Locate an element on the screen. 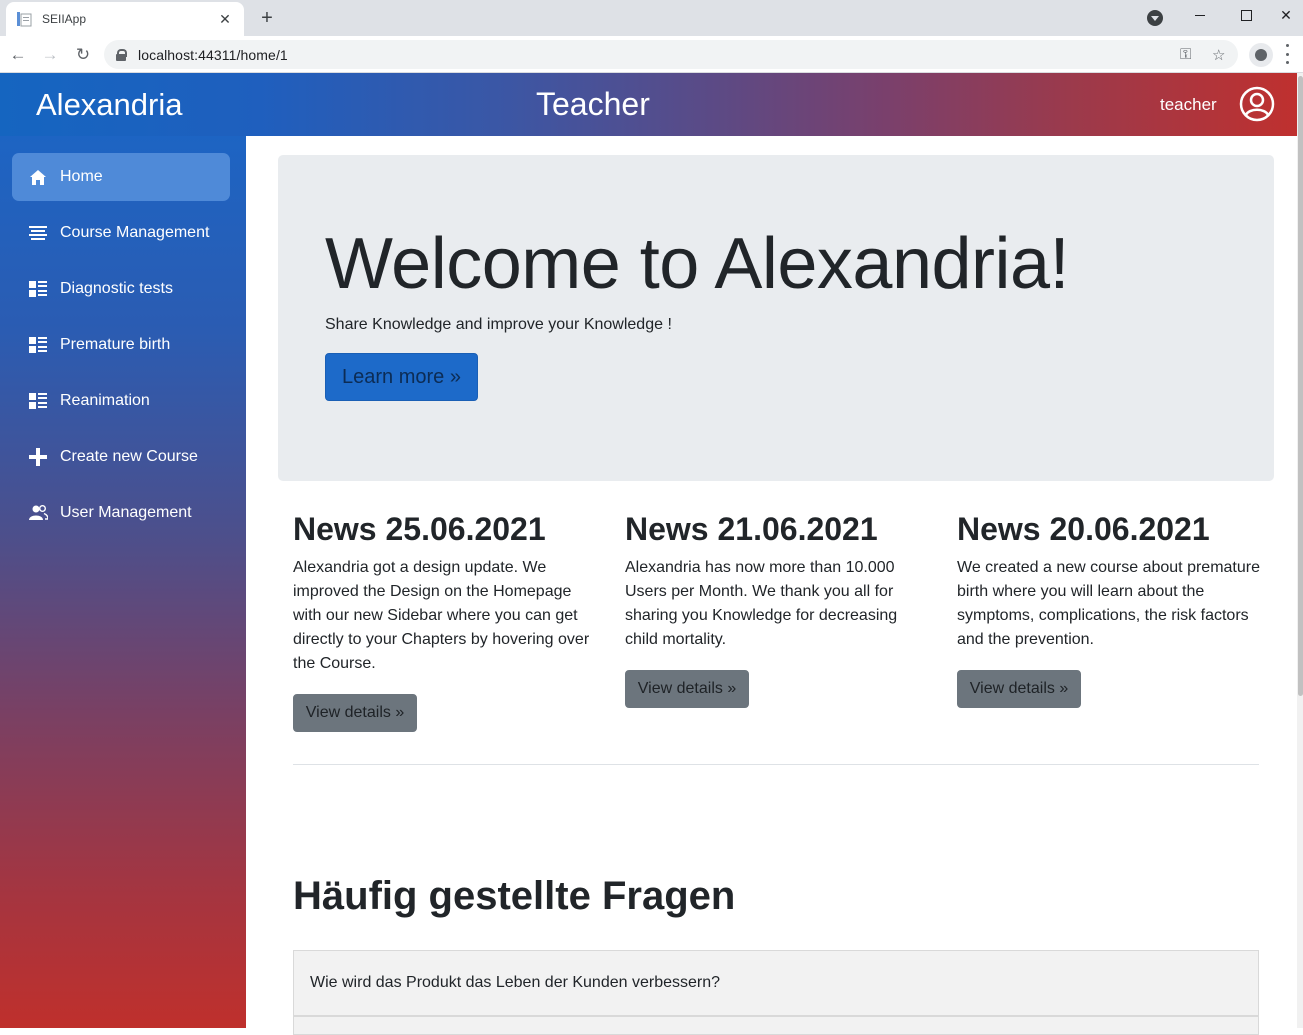 Image resolution: width=1303 pixels, height=1035 pixels. close-window-button: ✕ is located at coordinates (1286, 15).